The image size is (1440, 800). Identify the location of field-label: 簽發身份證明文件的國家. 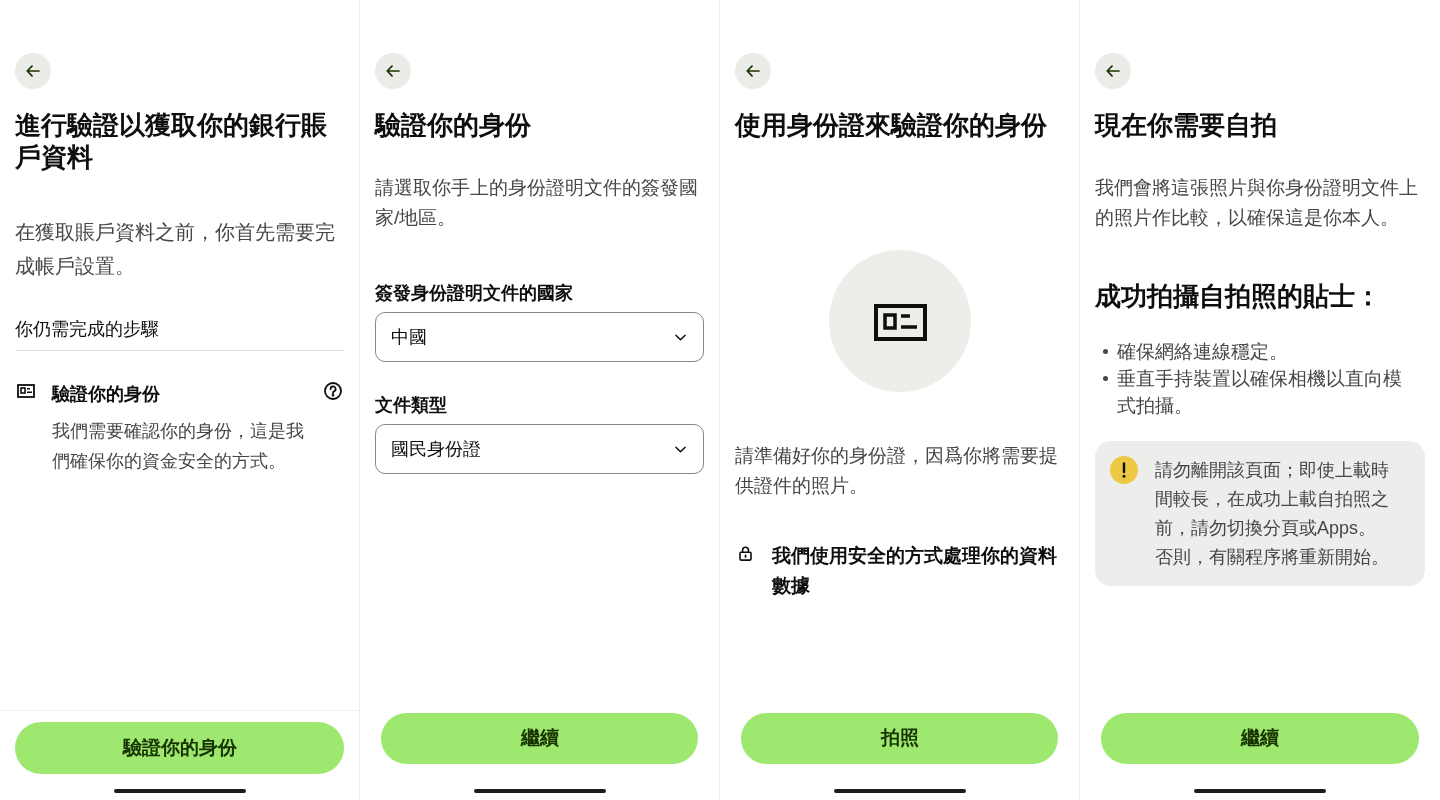
(474, 293).